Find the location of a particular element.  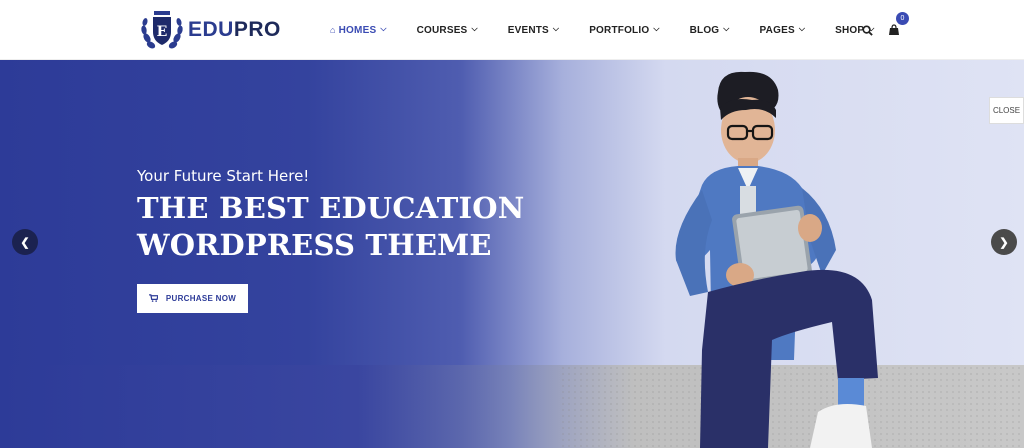

cart-count-badge: 0 is located at coordinates (902, 18).